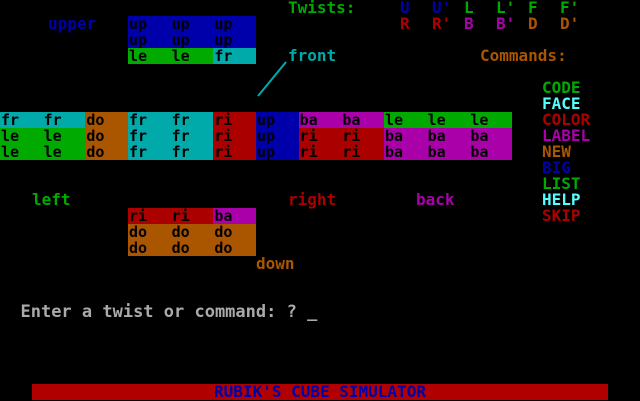 The height and width of the screenshot is (401, 640). I want to click on down-face-label: down, so click(275, 263).